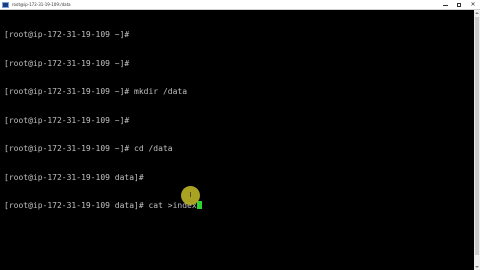 This screenshot has width=480, height=270. I want to click on close-button: ✕, so click(473, 5).